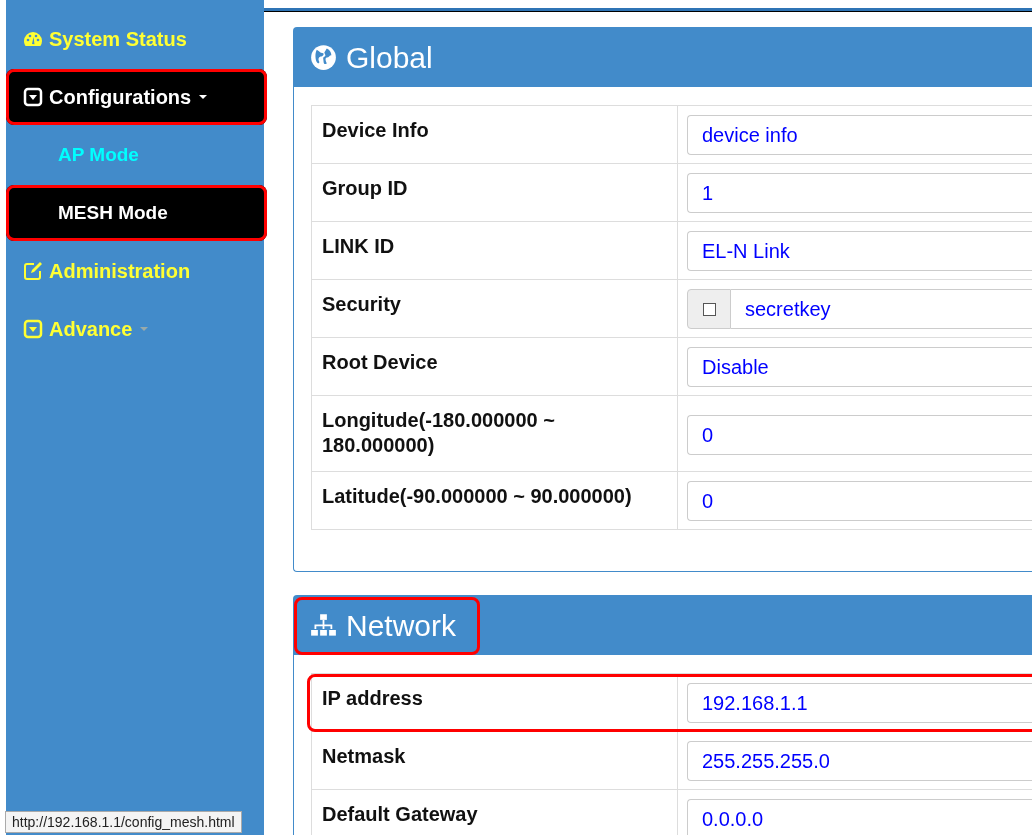  Describe the element at coordinates (859, 703) in the screenshot. I see `input-field: 192.168.1.1` at that location.